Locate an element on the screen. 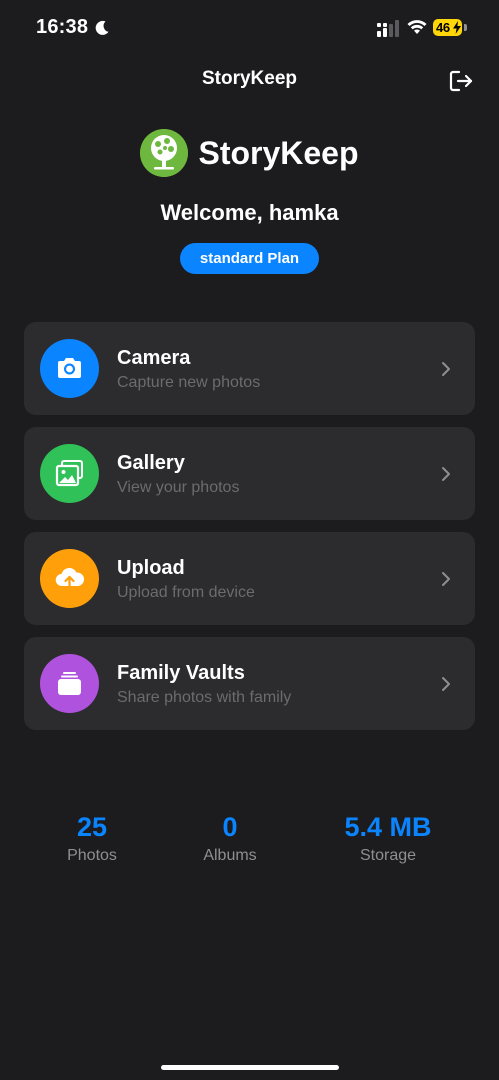 The image size is (499, 1080). menu-item-camera: Camera Capture new photos is located at coordinates (249, 368).